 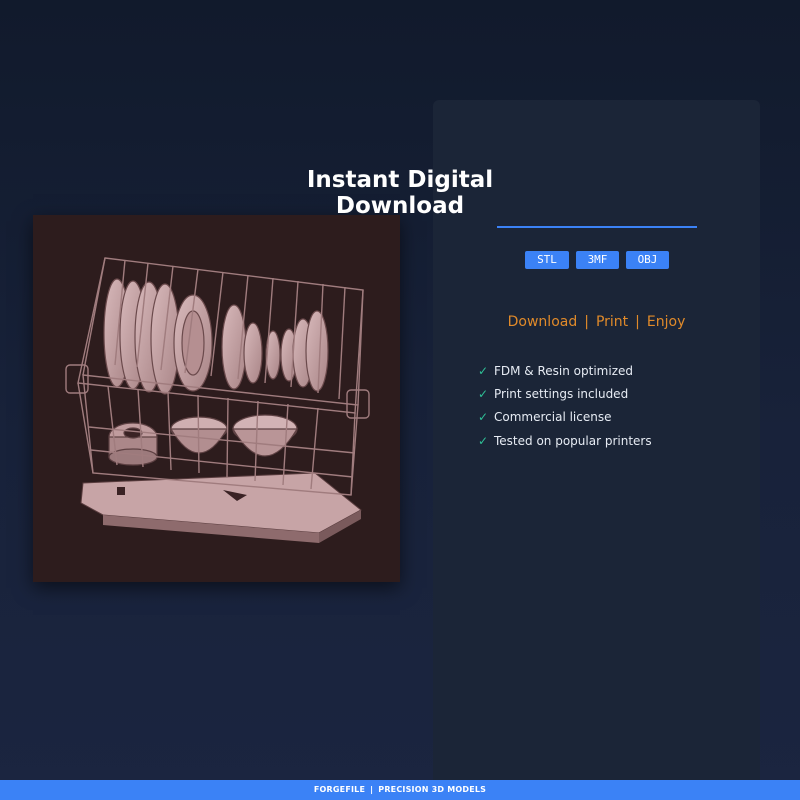 I want to click on tagline-download: Download, so click(x=542, y=322).